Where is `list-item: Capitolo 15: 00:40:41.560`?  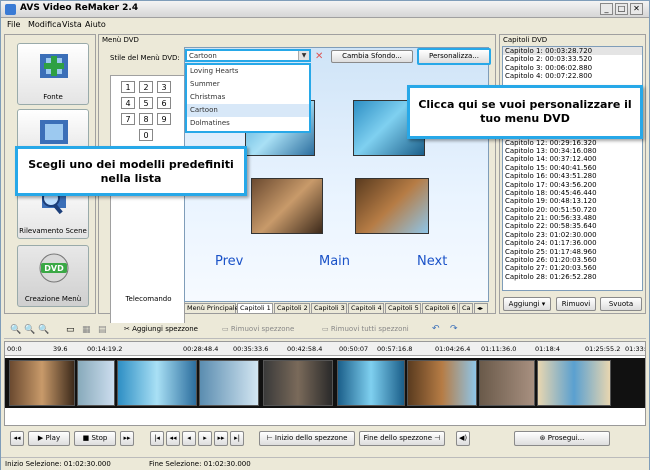 list-item: Capitolo 15: 00:40:41.560 is located at coordinates (572, 168).